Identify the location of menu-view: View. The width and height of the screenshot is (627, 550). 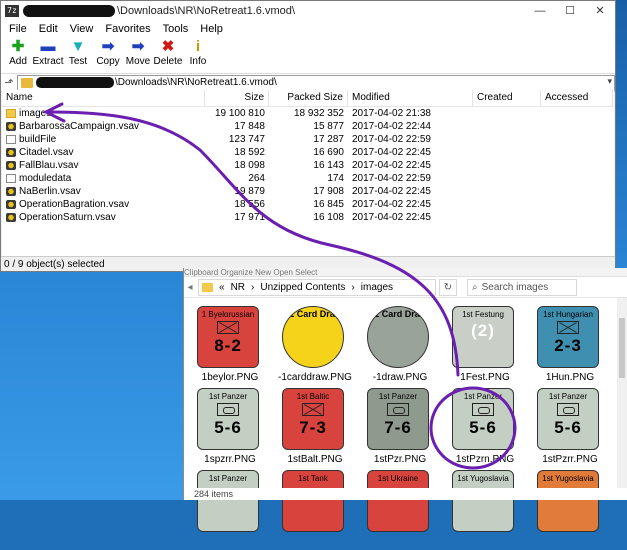
(82, 29).